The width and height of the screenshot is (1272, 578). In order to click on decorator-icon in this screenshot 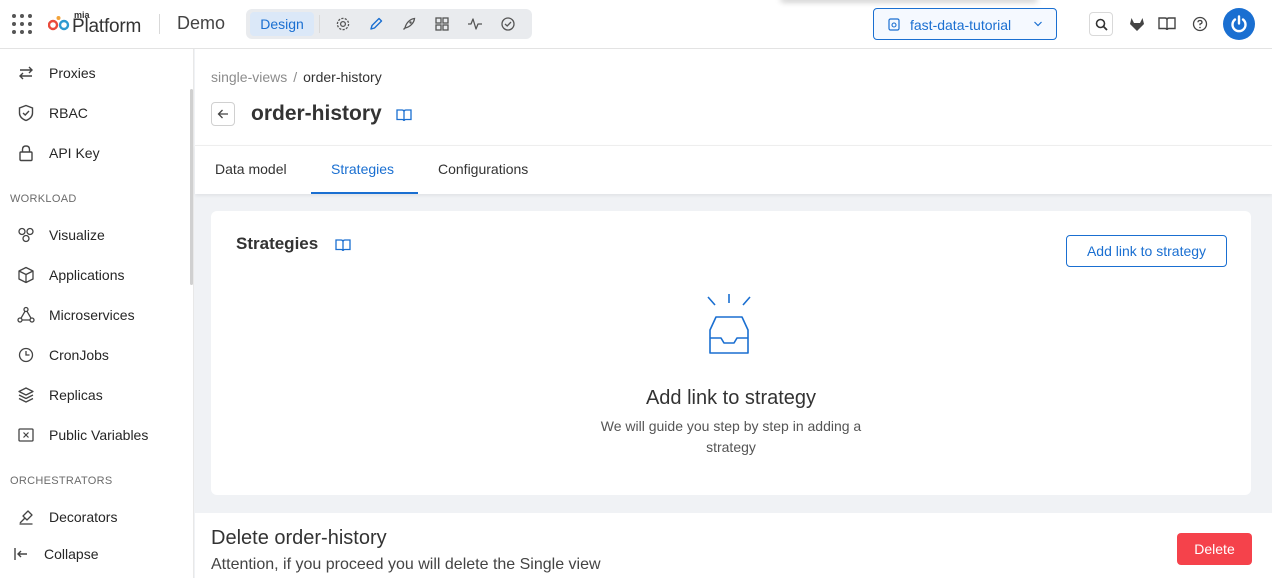, I will do `click(26, 517)`.